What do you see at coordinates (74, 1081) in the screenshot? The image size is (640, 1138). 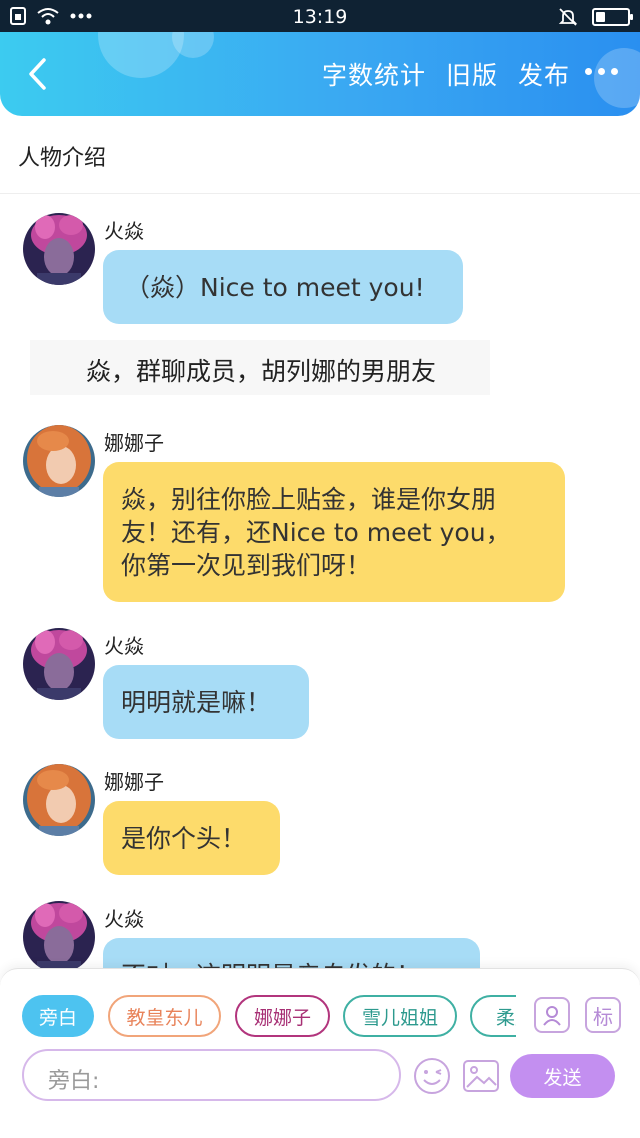 I see `input-prefix-label: 旁白:` at bounding box center [74, 1081].